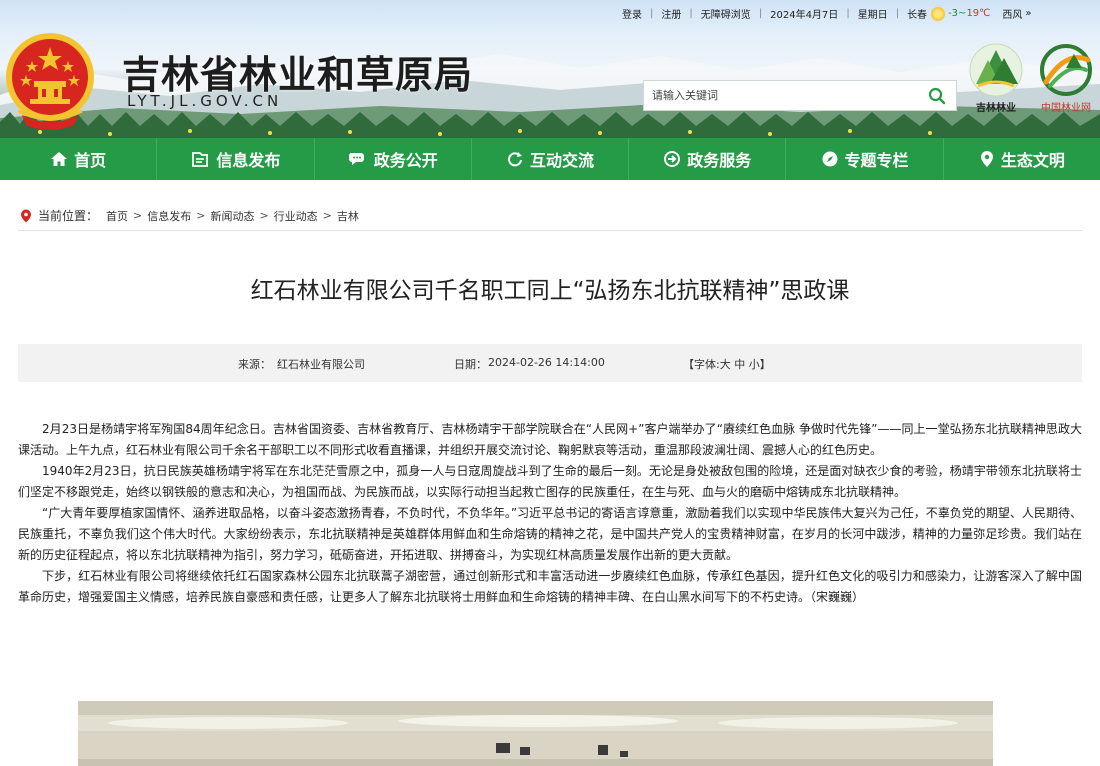 This screenshot has width=1100, height=766. I want to click on search-box, so click(800, 95).